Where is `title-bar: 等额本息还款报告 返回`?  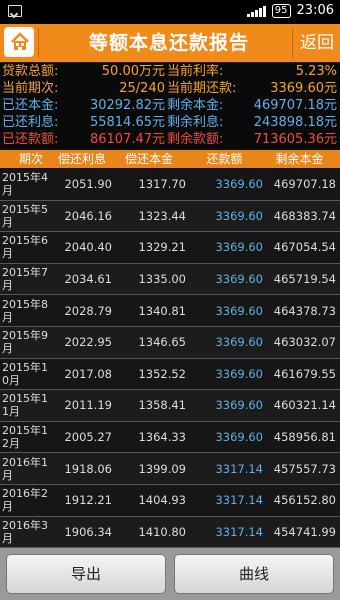
title-bar: 等额本息还款报告 返回 is located at coordinates (170, 43).